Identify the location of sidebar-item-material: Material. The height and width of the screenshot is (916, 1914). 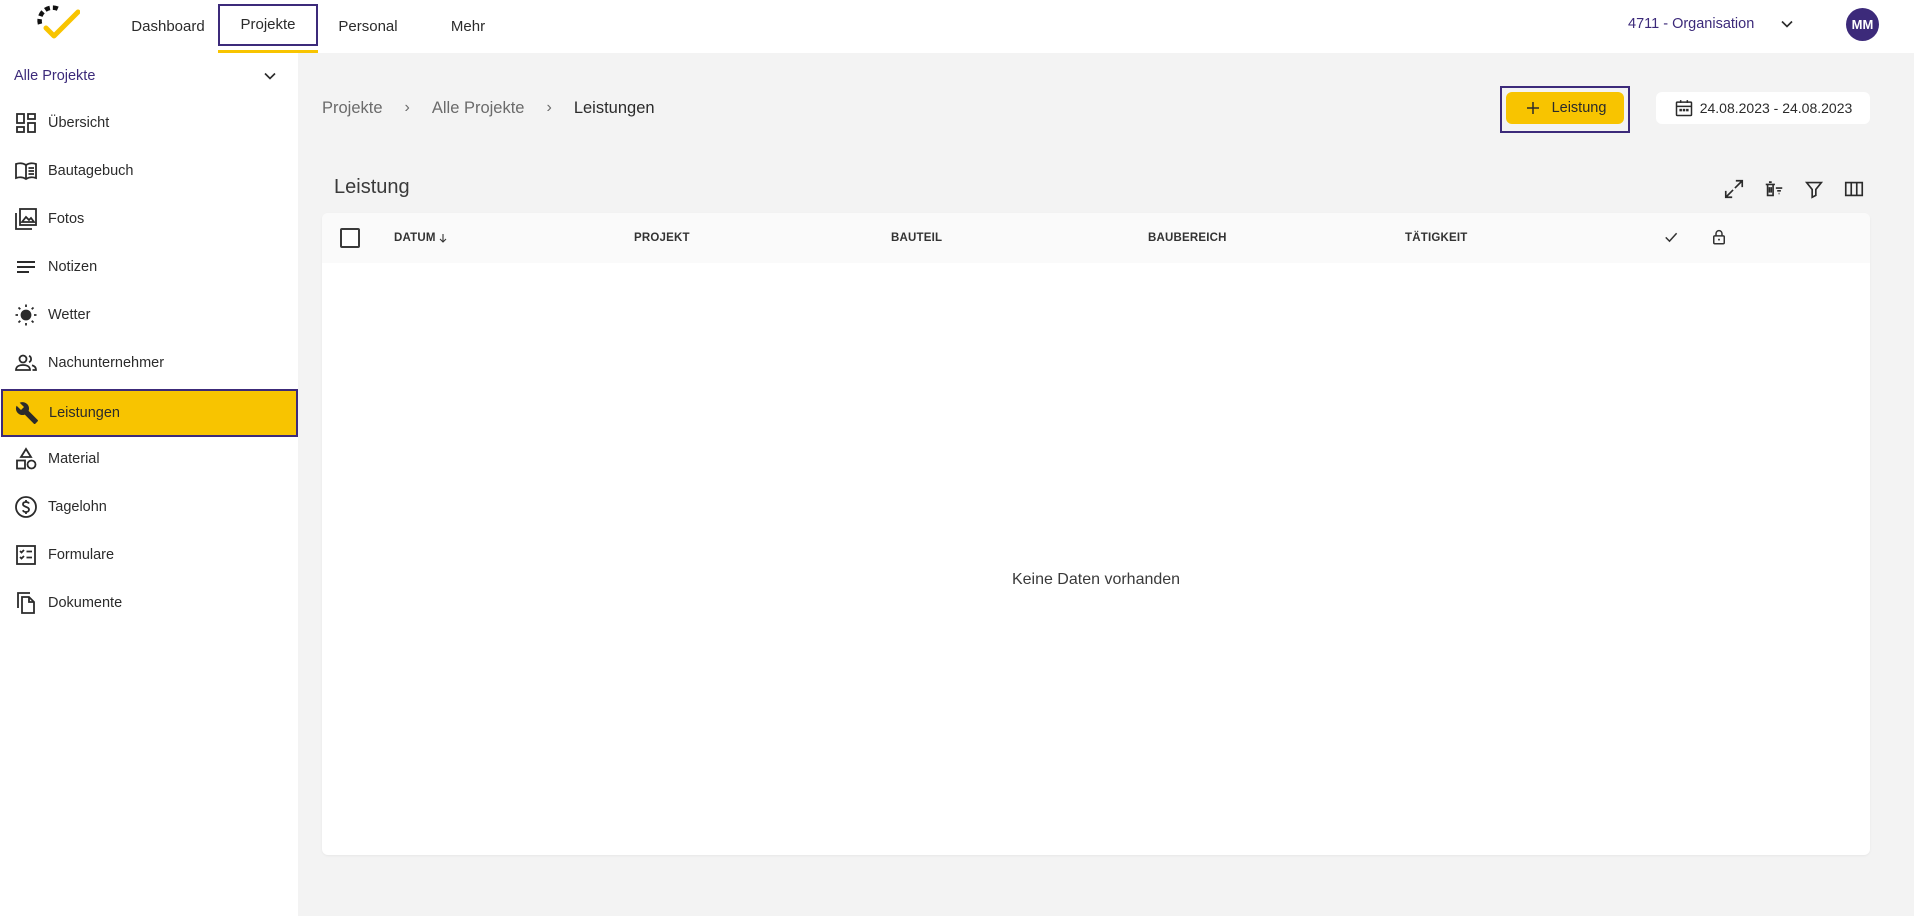
(149, 459).